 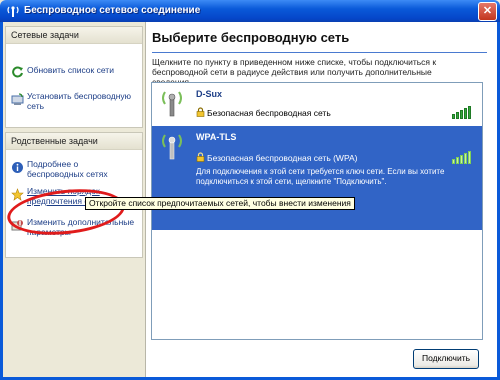 What do you see at coordinates (17, 167) in the screenshot?
I see `info-icon` at bounding box center [17, 167].